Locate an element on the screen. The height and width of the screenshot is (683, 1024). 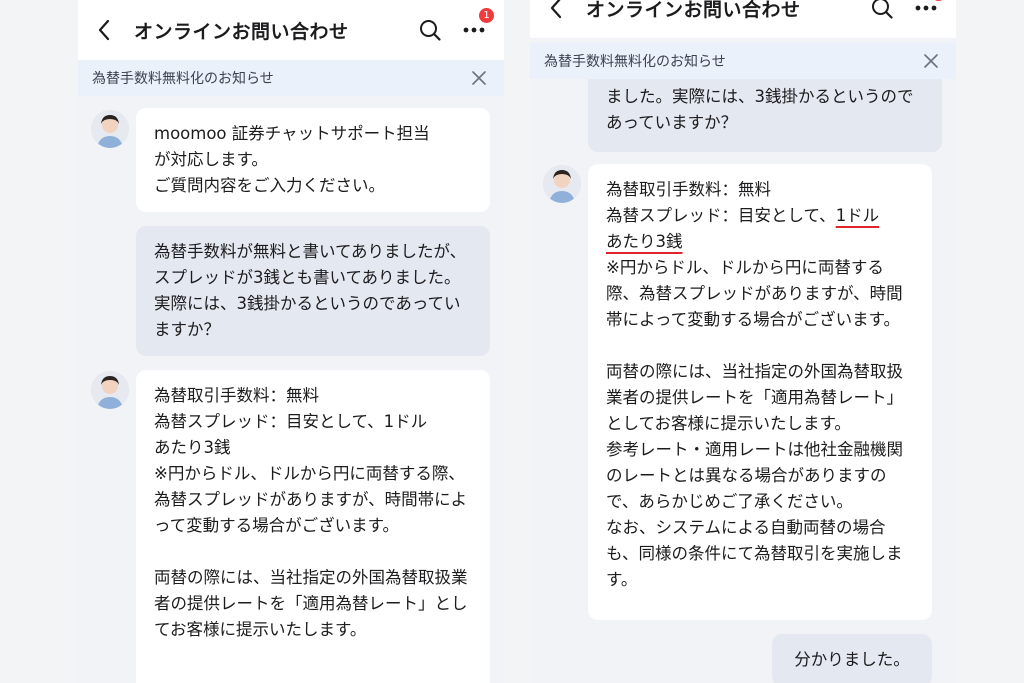
highlighted-spread-value-cont: あたり3銭 is located at coordinates (644, 241).